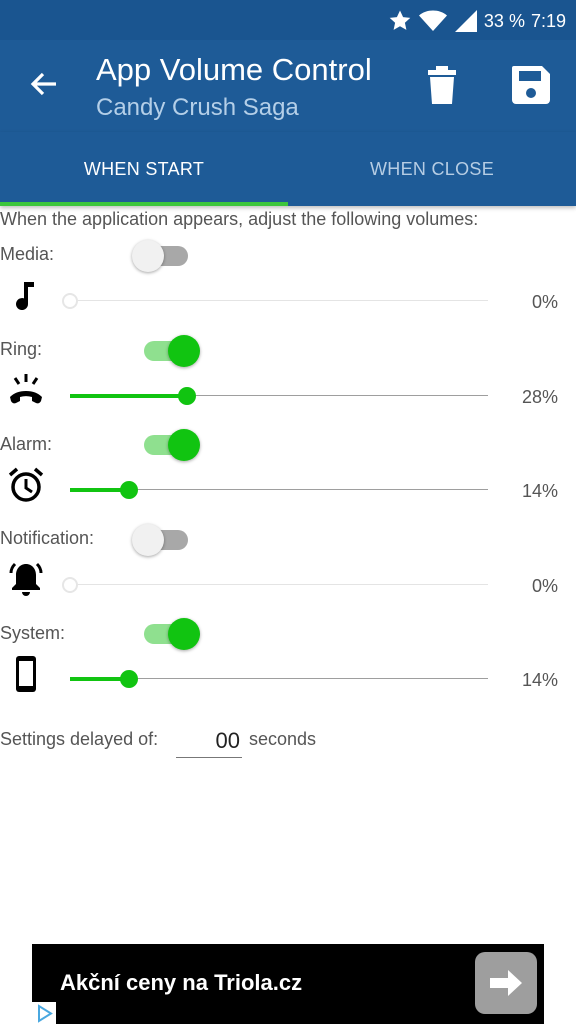 The image size is (576, 1024). I want to click on delete-button, so click(442, 85).